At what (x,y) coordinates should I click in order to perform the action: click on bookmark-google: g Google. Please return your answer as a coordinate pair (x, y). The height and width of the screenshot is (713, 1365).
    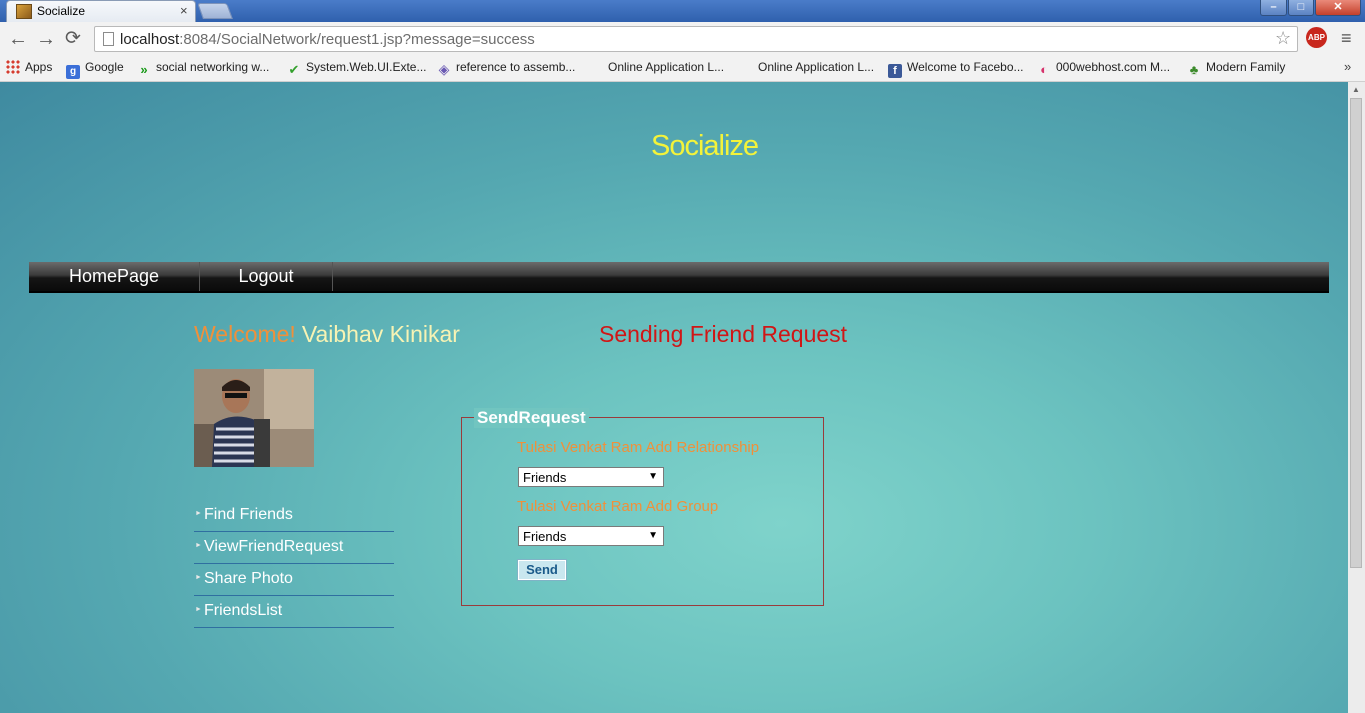
    Looking at the image, I should click on (95, 69).